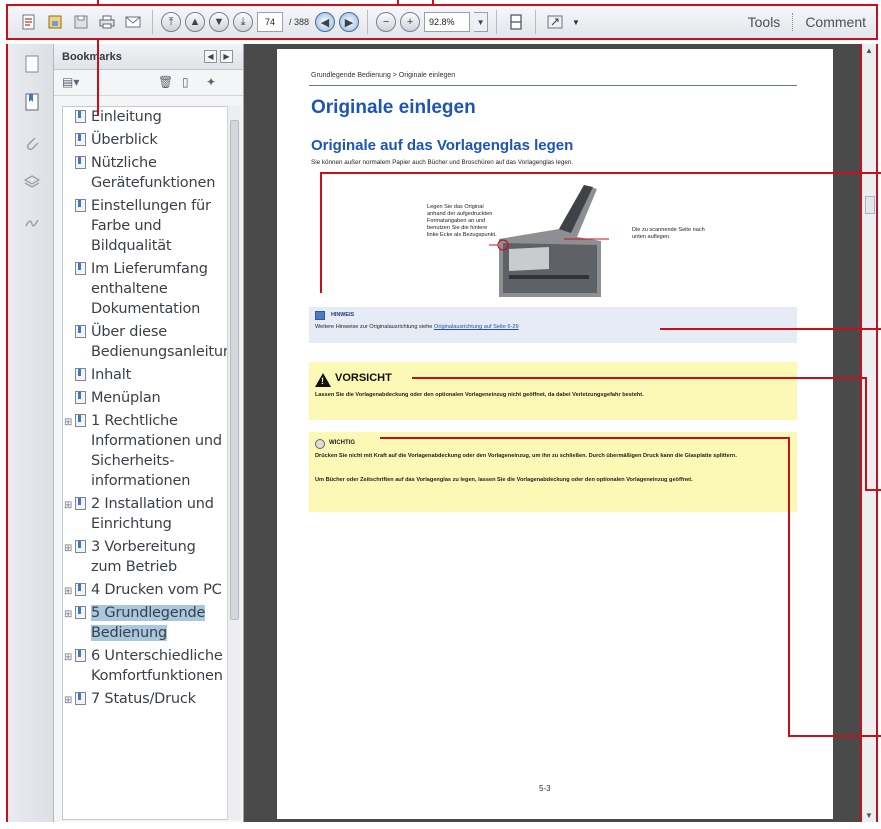  Describe the element at coordinates (32, 102) in the screenshot. I see `bookmarks-icon` at that location.